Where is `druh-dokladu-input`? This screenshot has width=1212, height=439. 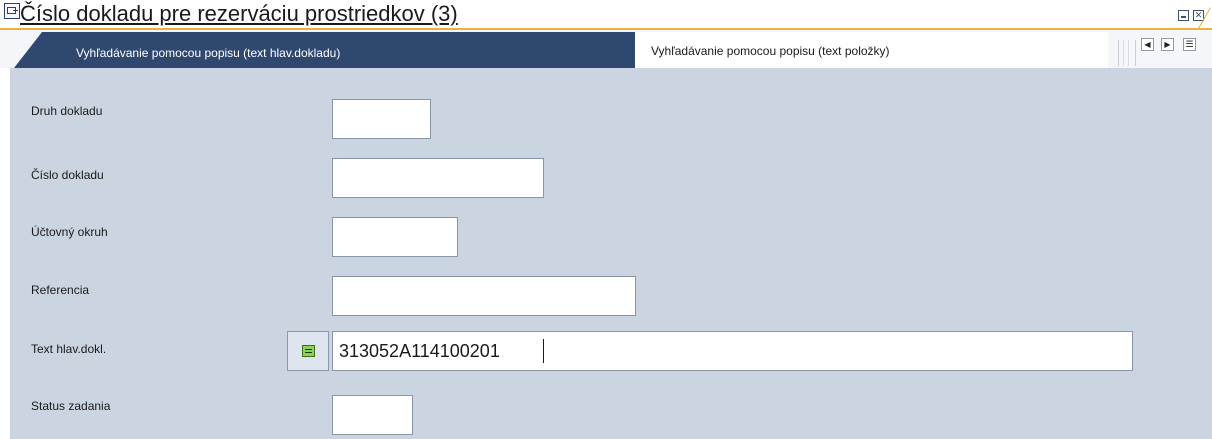
druh-dokladu-input is located at coordinates (381, 119).